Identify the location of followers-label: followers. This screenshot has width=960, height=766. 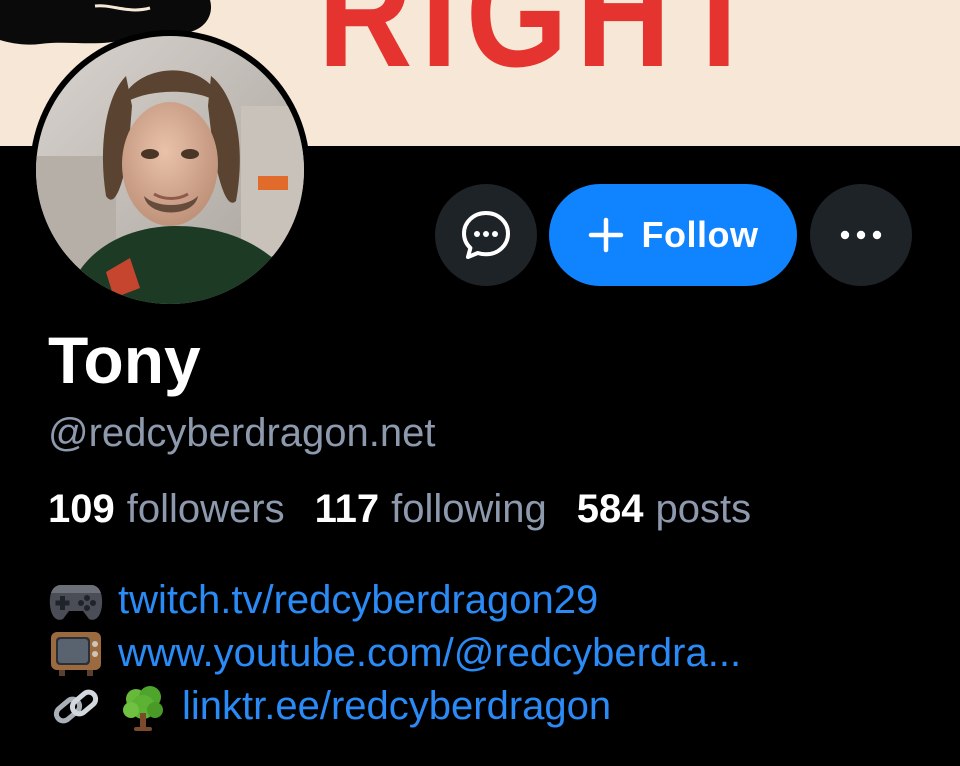
(205, 509).